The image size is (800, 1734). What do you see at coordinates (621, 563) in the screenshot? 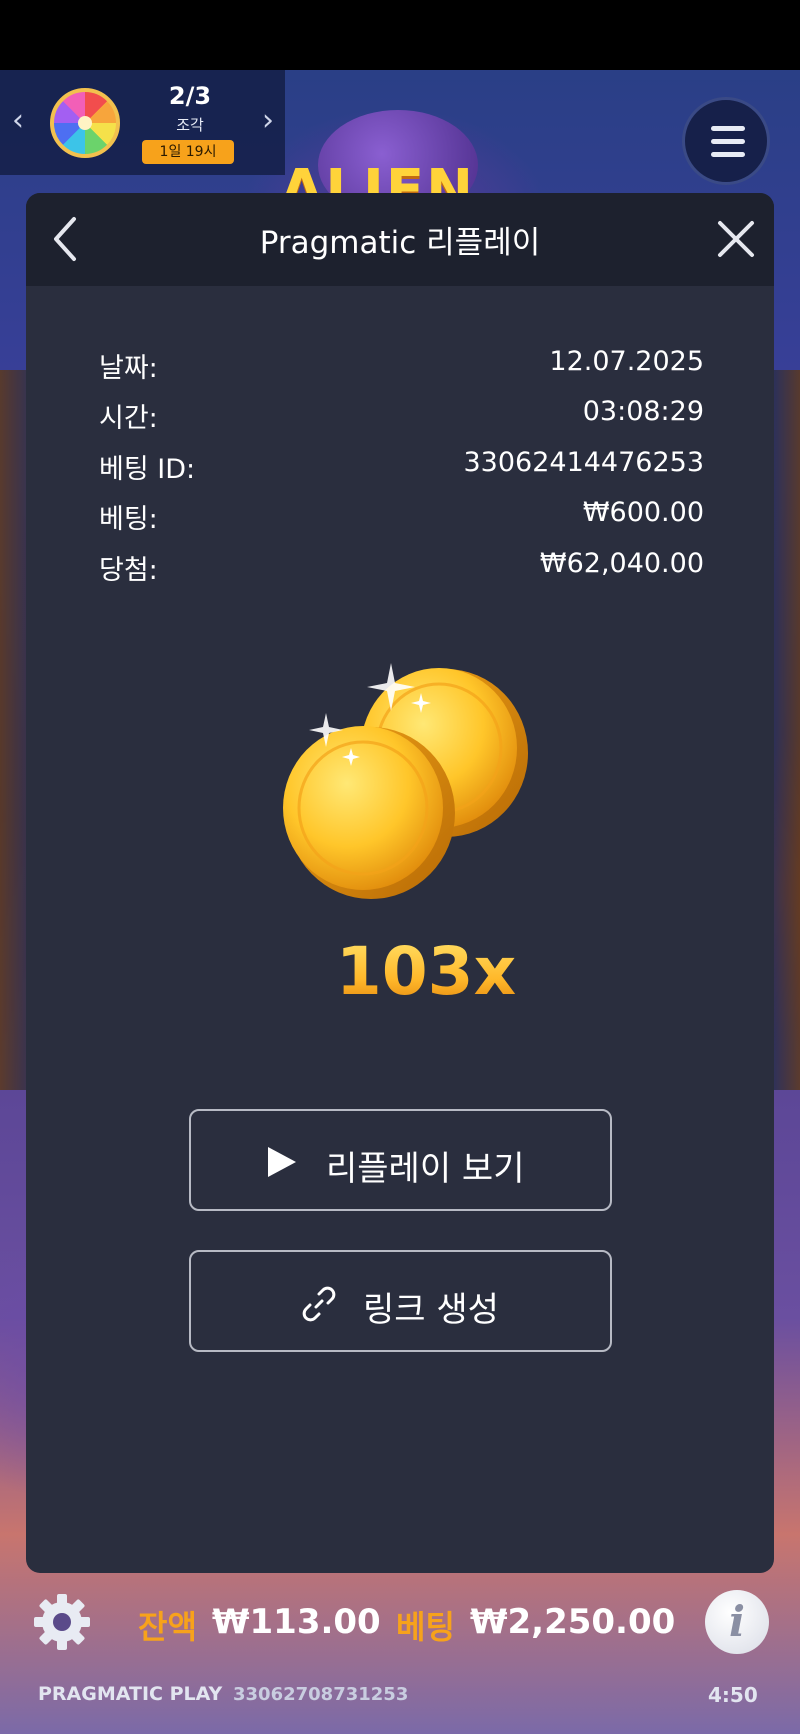
I see `detail-value: ₩62,040.00` at bounding box center [621, 563].